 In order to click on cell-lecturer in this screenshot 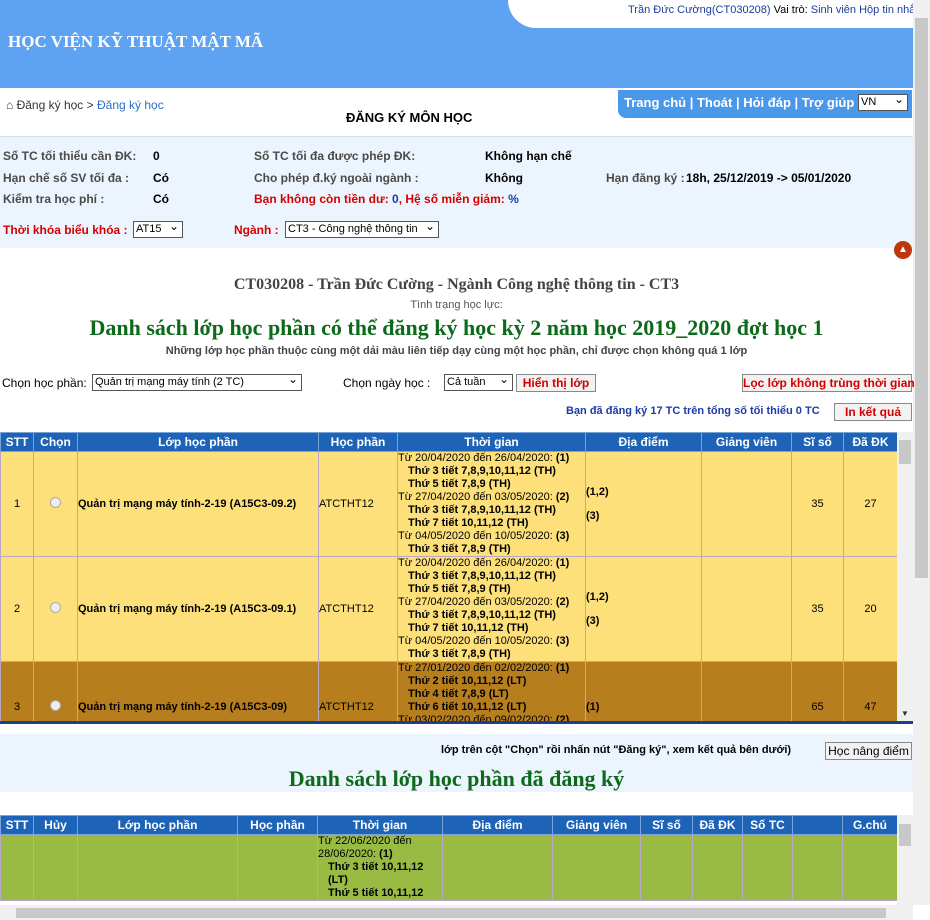, I will do `click(746, 609)`.